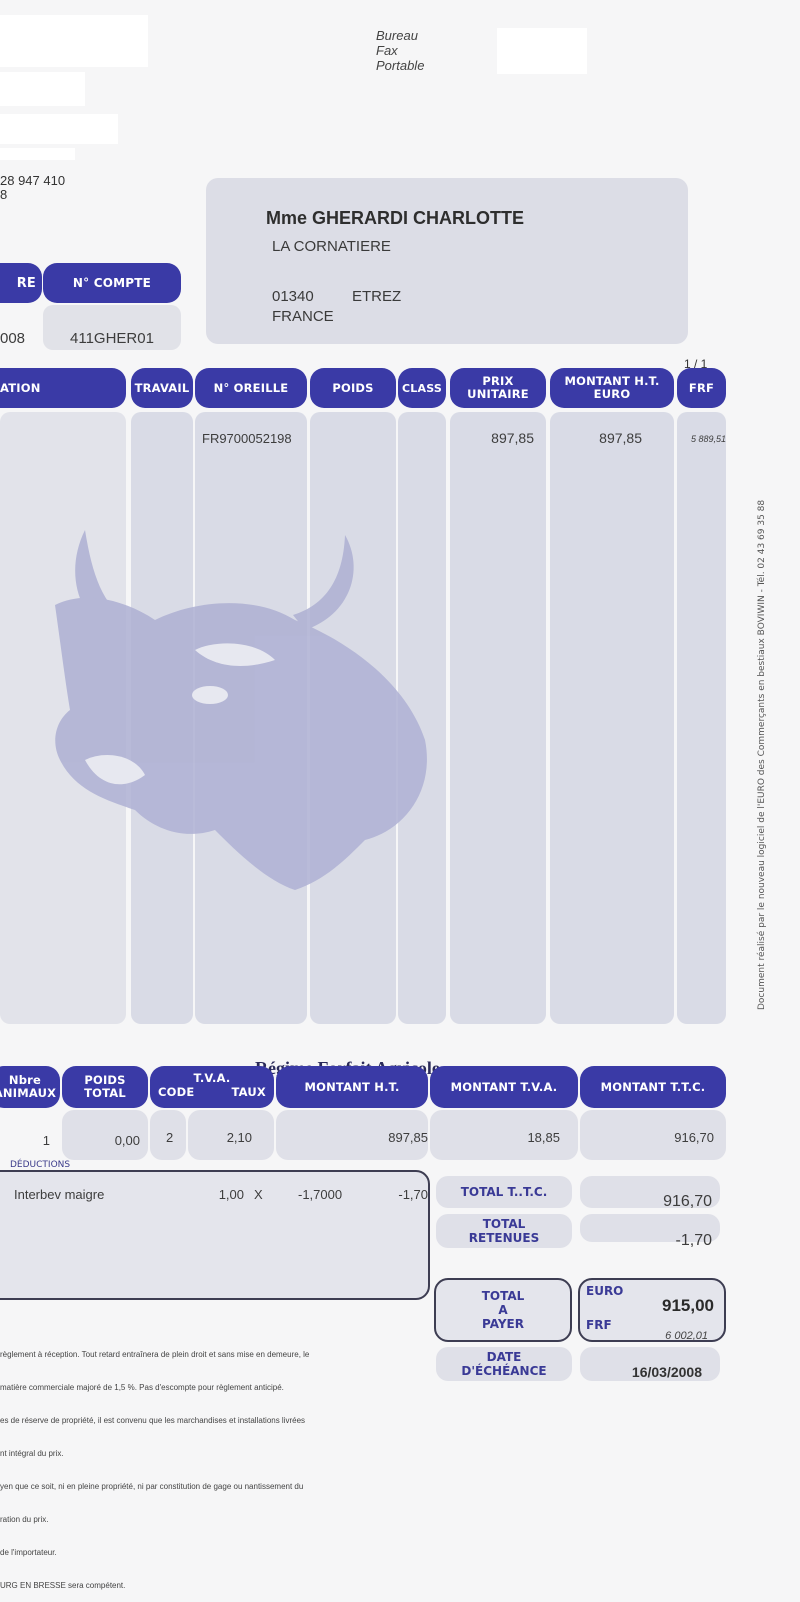 Image resolution: width=800 pixels, height=1602 pixels. I want to click on travail-header: TRAVAIL, so click(162, 388).